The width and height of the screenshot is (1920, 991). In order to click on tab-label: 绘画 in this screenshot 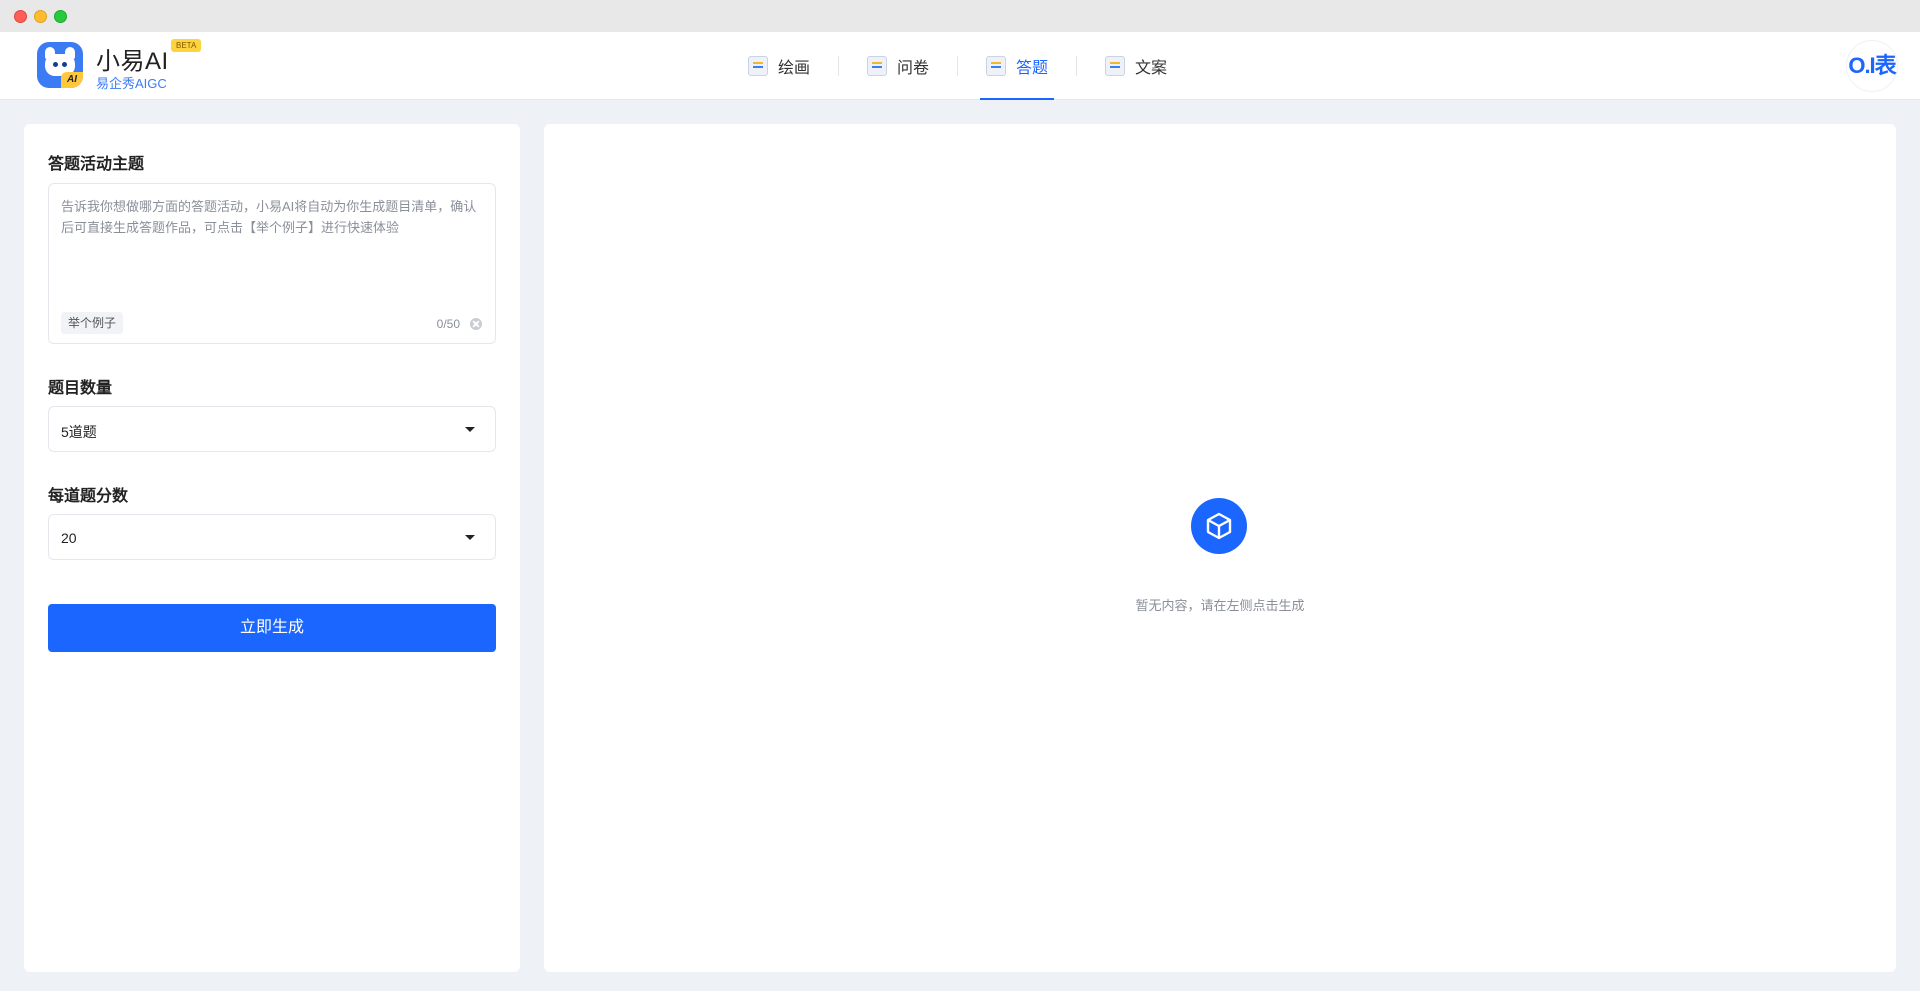, I will do `click(794, 68)`.